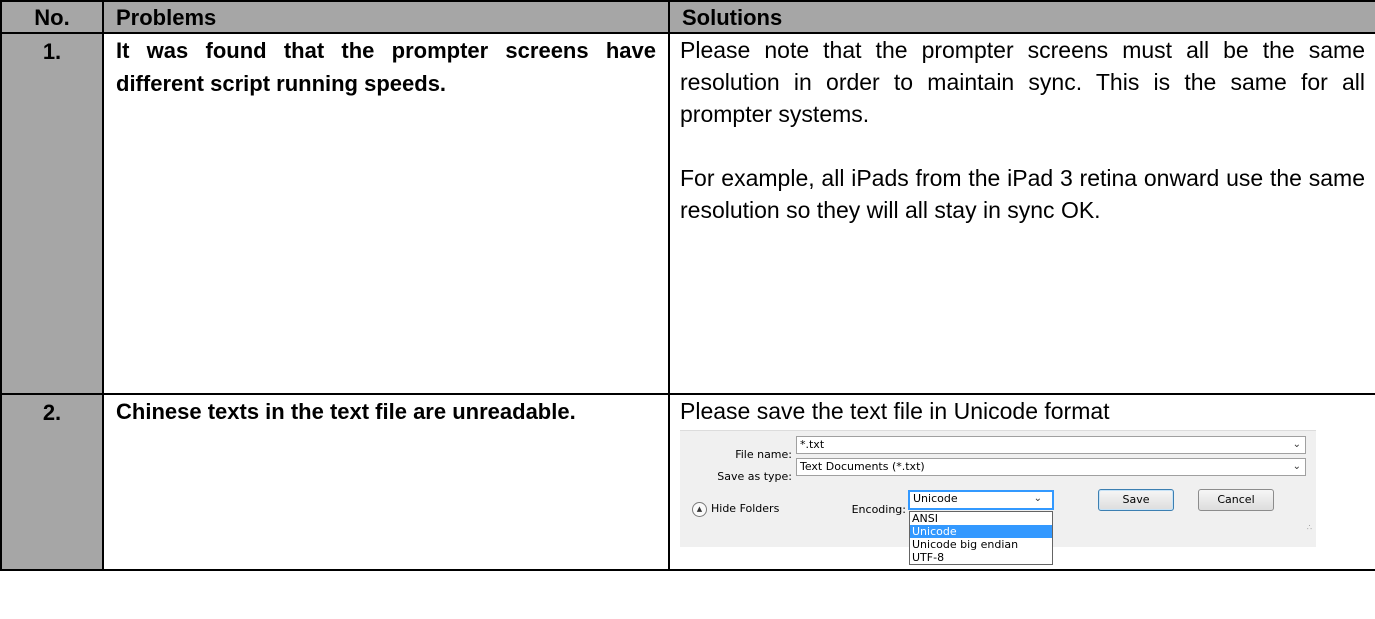 This screenshot has height=619, width=1375. I want to click on save-button: Save, so click(1136, 500).